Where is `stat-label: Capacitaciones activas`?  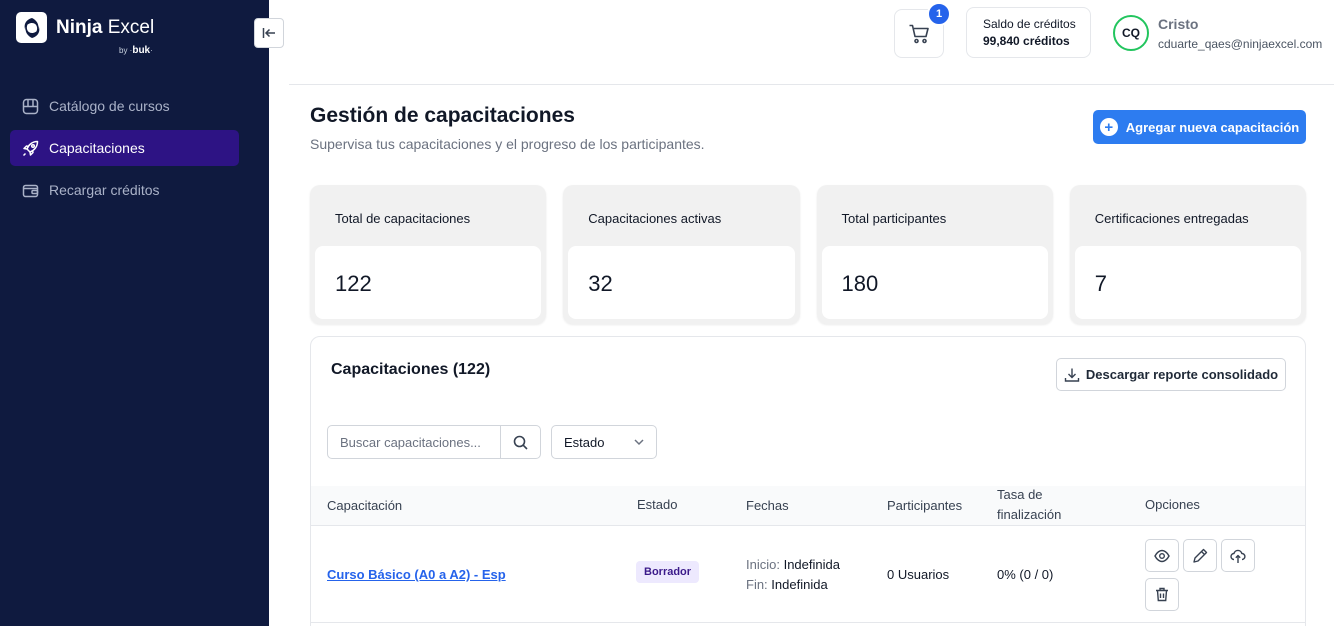 stat-label: Capacitaciones activas is located at coordinates (655, 218).